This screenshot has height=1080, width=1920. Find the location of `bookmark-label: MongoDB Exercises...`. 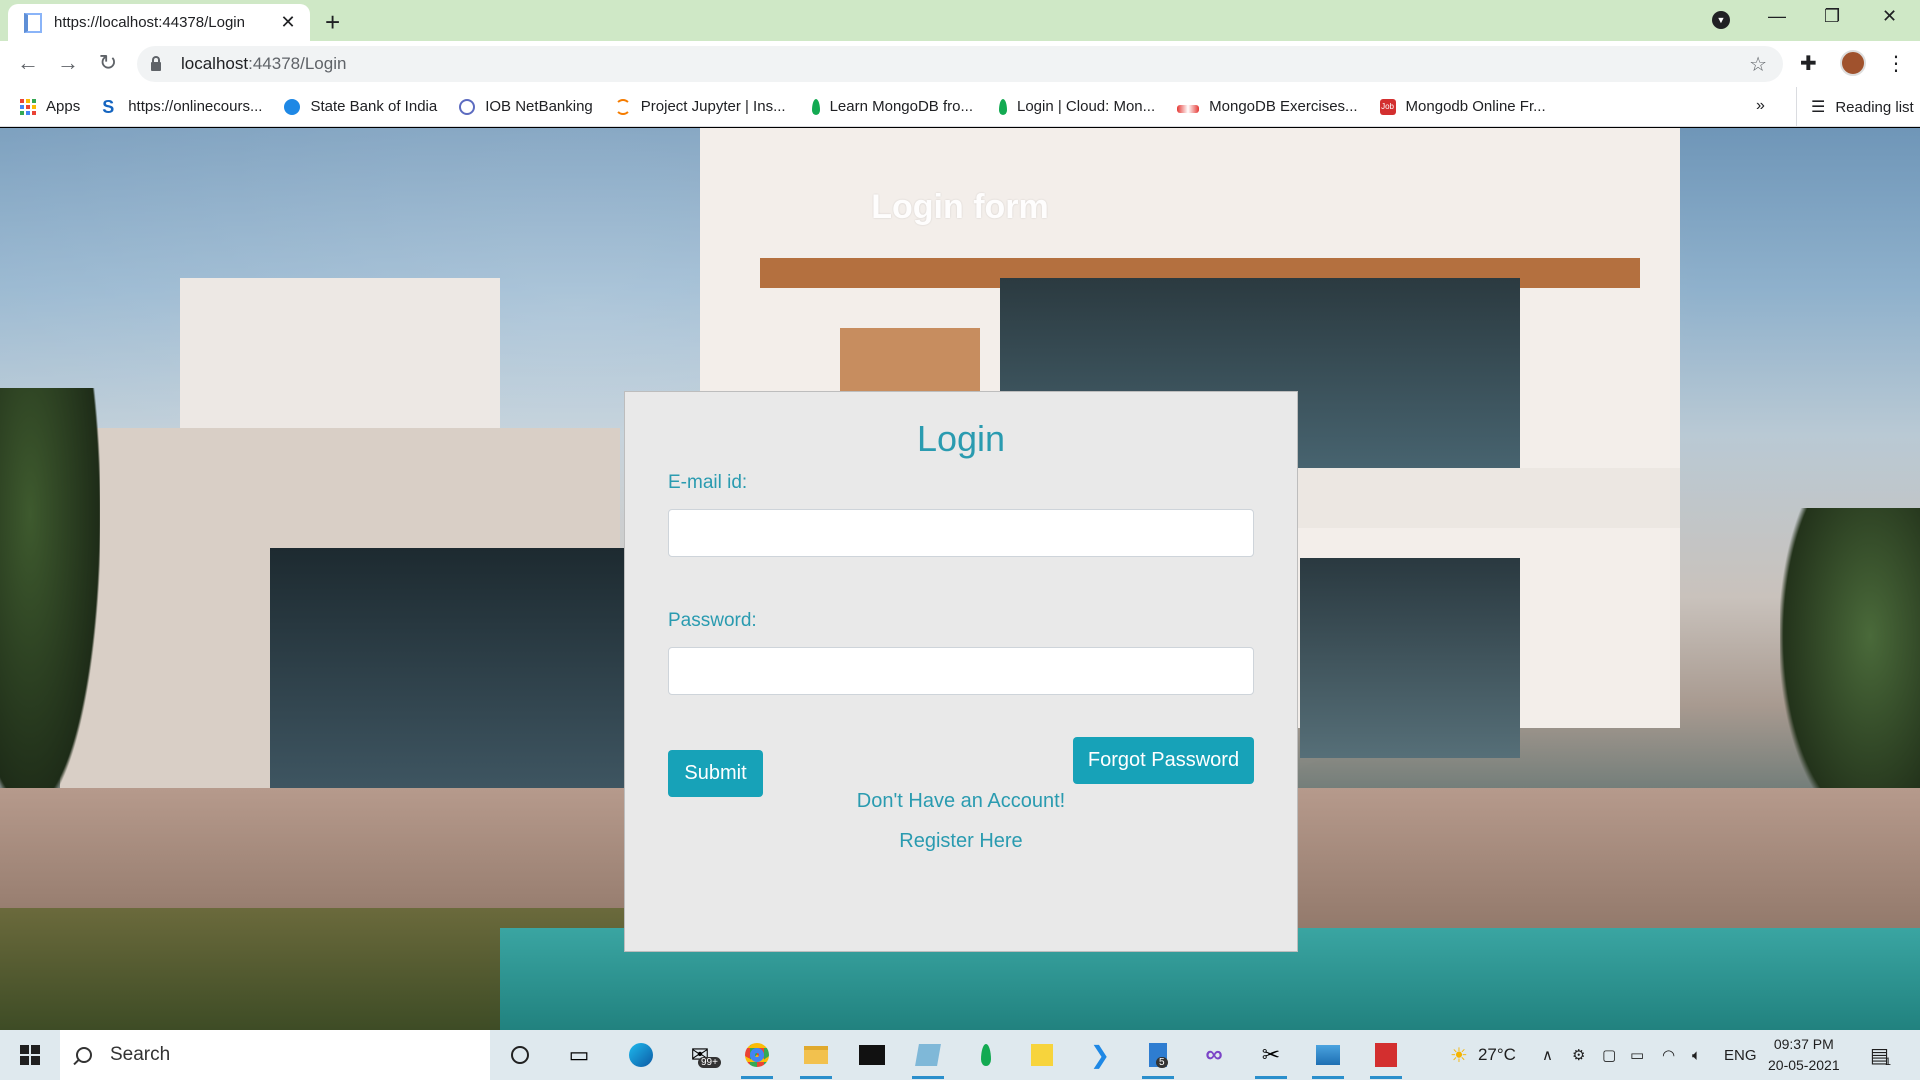

bookmark-label: MongoDB Exercises... is located at coordinates (1283, 106).